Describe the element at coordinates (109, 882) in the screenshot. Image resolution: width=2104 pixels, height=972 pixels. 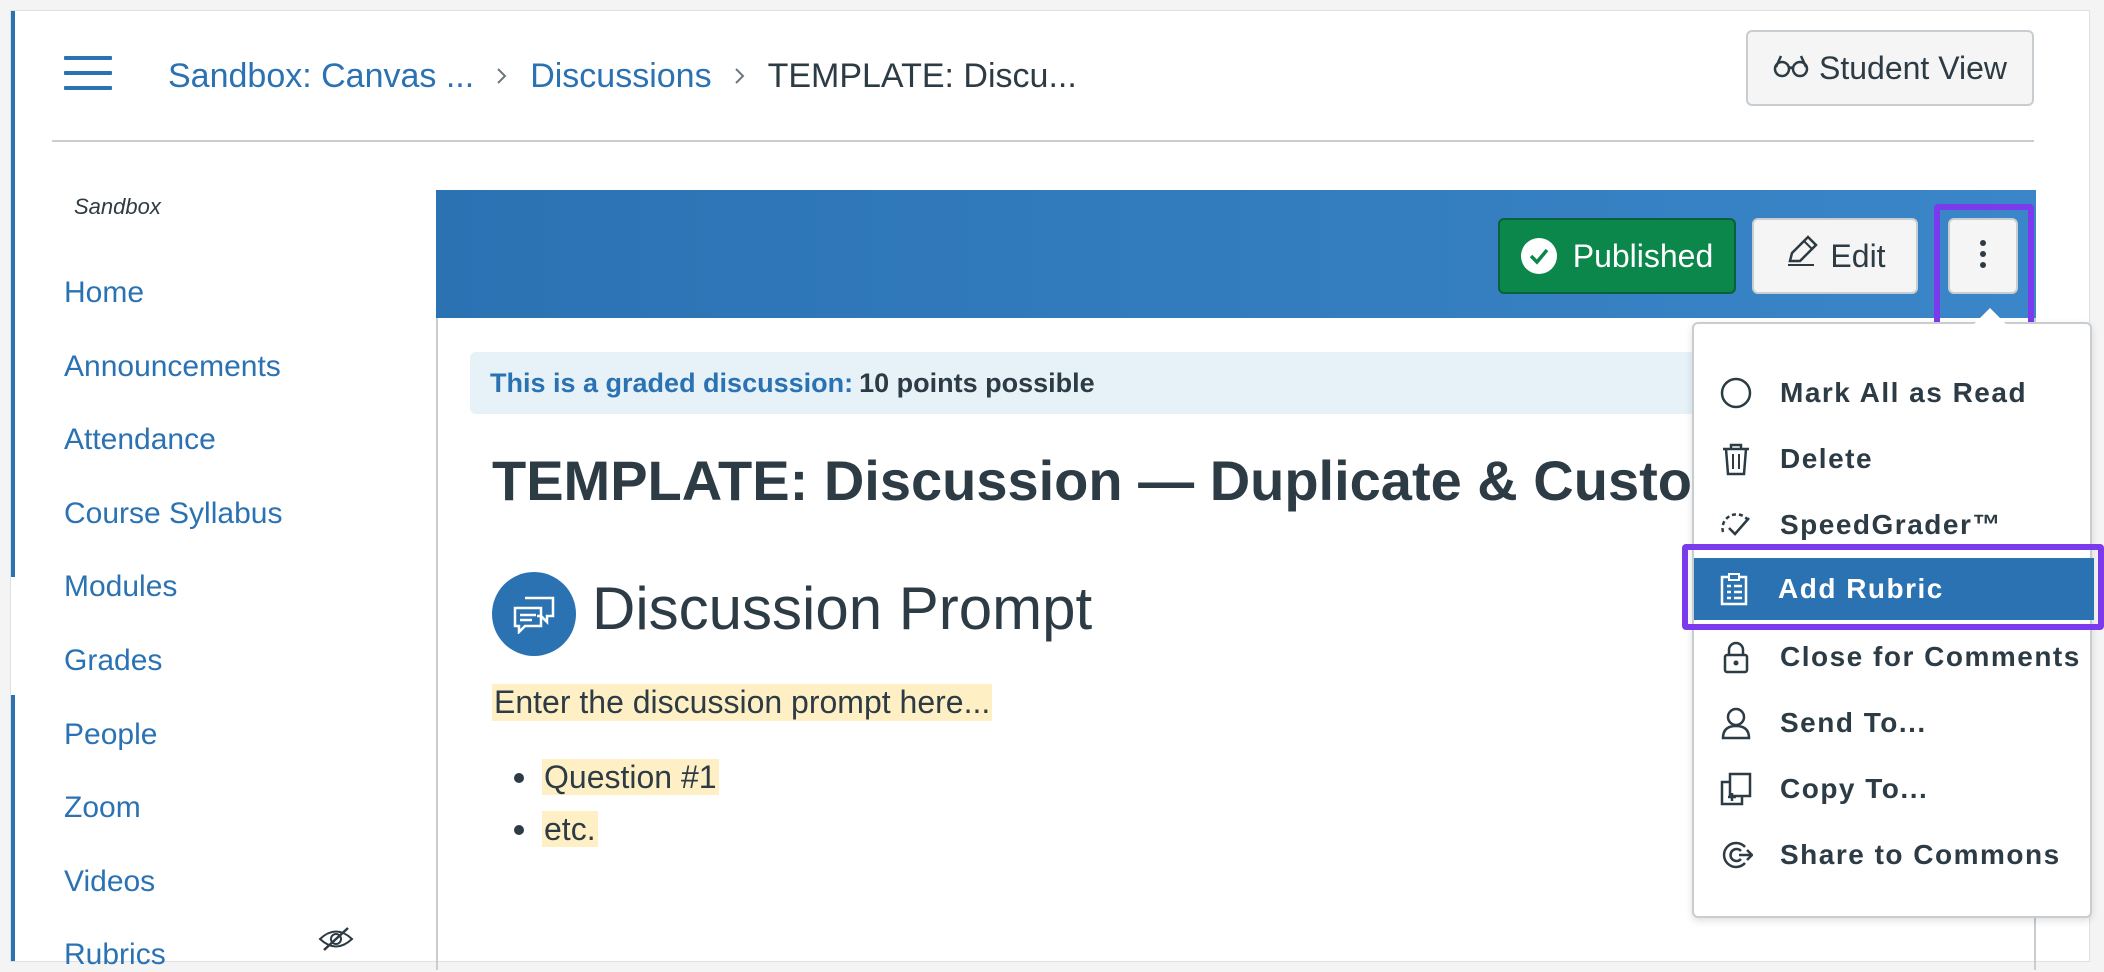
I see `sidebar-item-videos: Videos` at that location.